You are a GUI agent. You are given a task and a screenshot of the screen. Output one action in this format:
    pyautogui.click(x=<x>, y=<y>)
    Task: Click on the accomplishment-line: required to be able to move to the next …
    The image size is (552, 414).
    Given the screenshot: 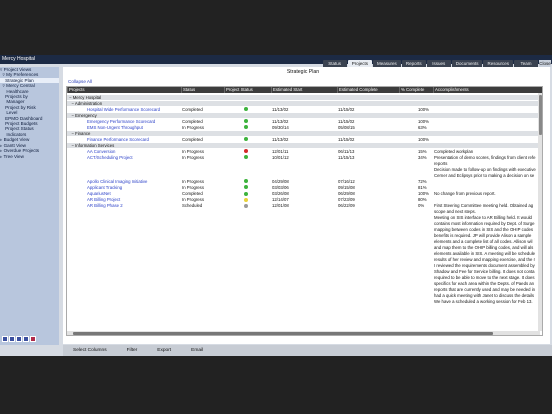 What is the action you would take?
    pyautogui.click(x=304, y=278)
    